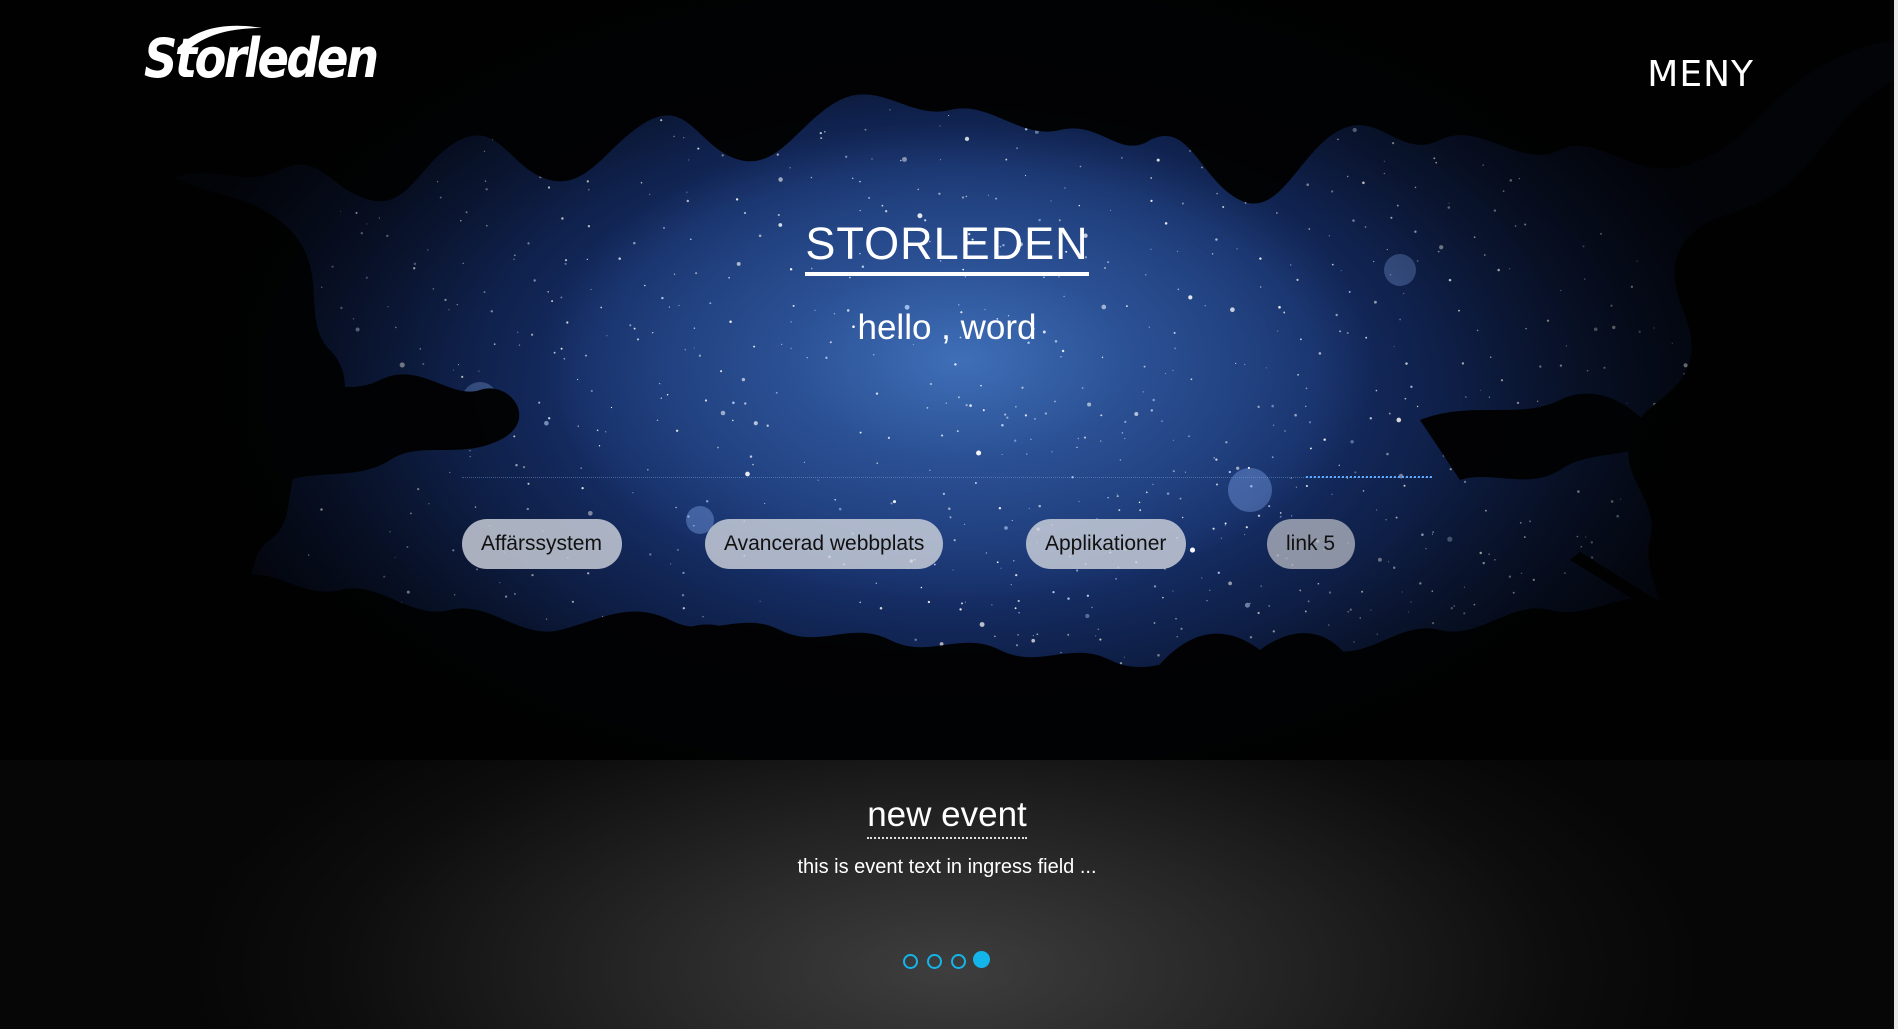 This screenshot has width=1898, height=1029. Describe the element at coordinates (1106, 544) in the screenshot. I see `link-applikationer: Applikationer` at that location.